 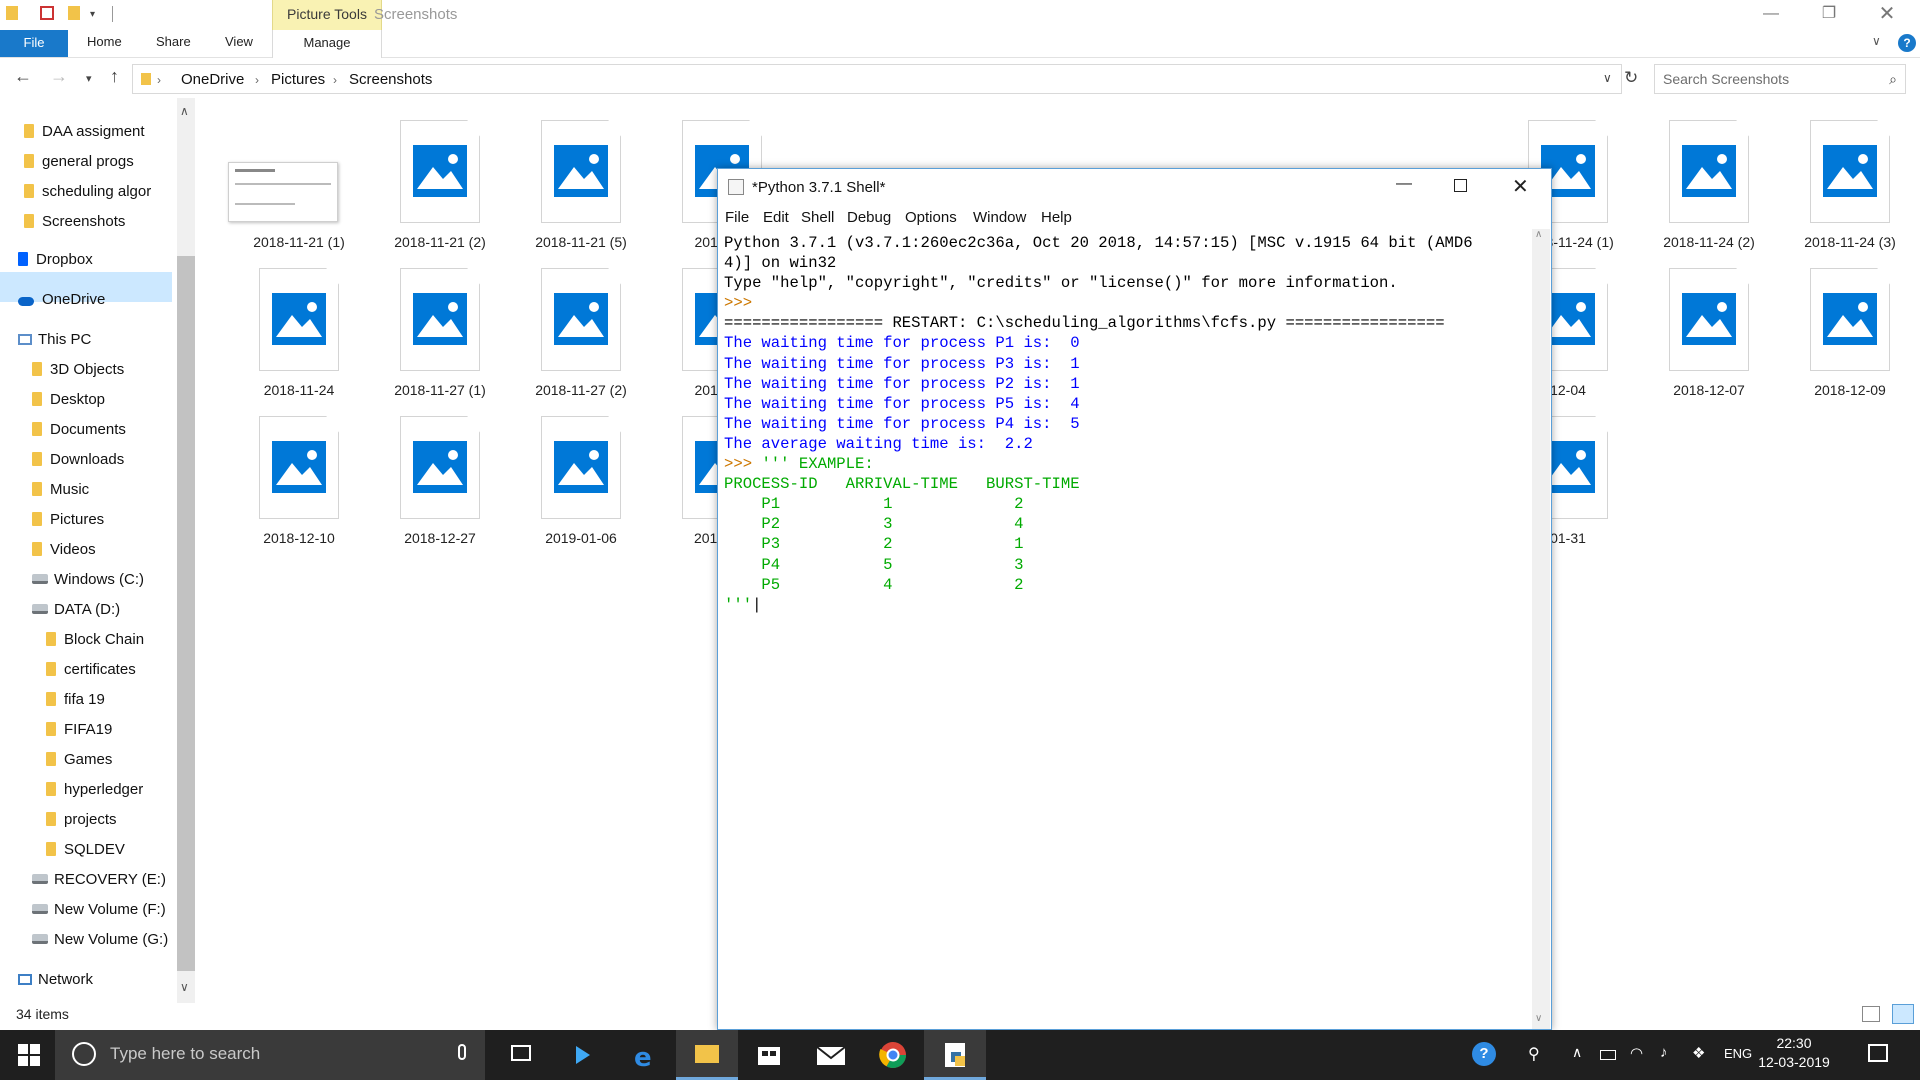 I want to click on maximize-button: ❐, so click(x=1829, y=15).